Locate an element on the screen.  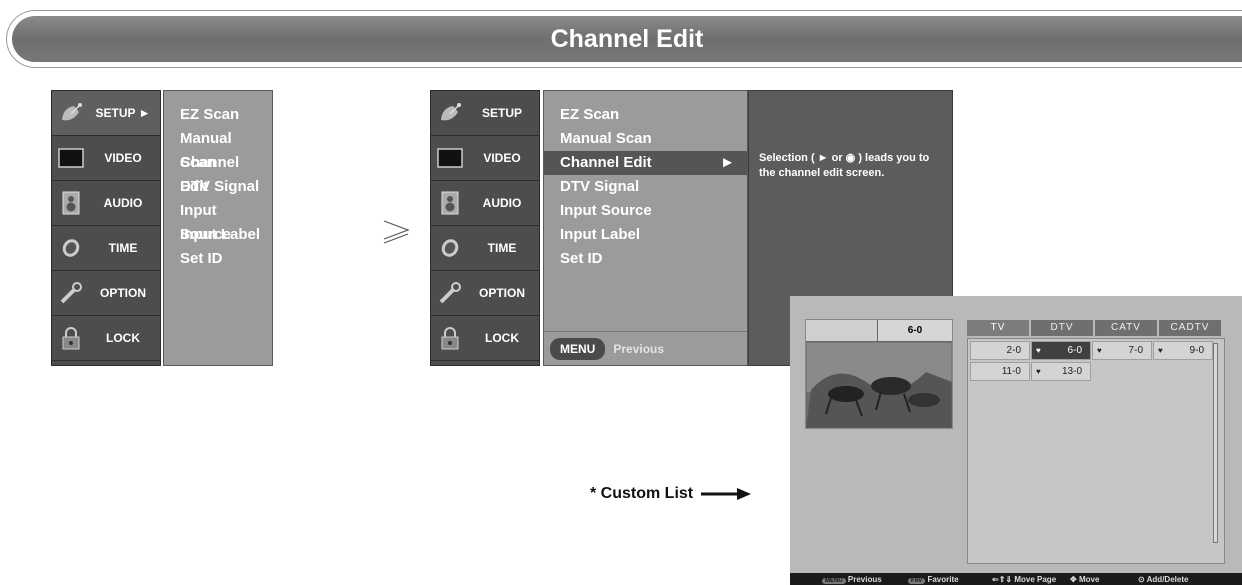
side-item-setup: SETUP ► is located at coordinates (106, 113).